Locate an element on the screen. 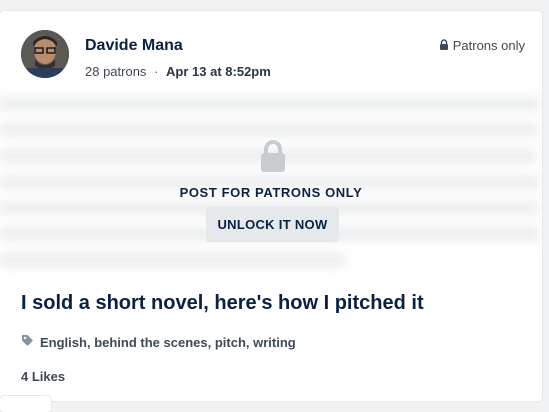 This screenshot has height=412, width=549. post-date: Apr 13 at 8:52pm is located at coordinates (218, 71).